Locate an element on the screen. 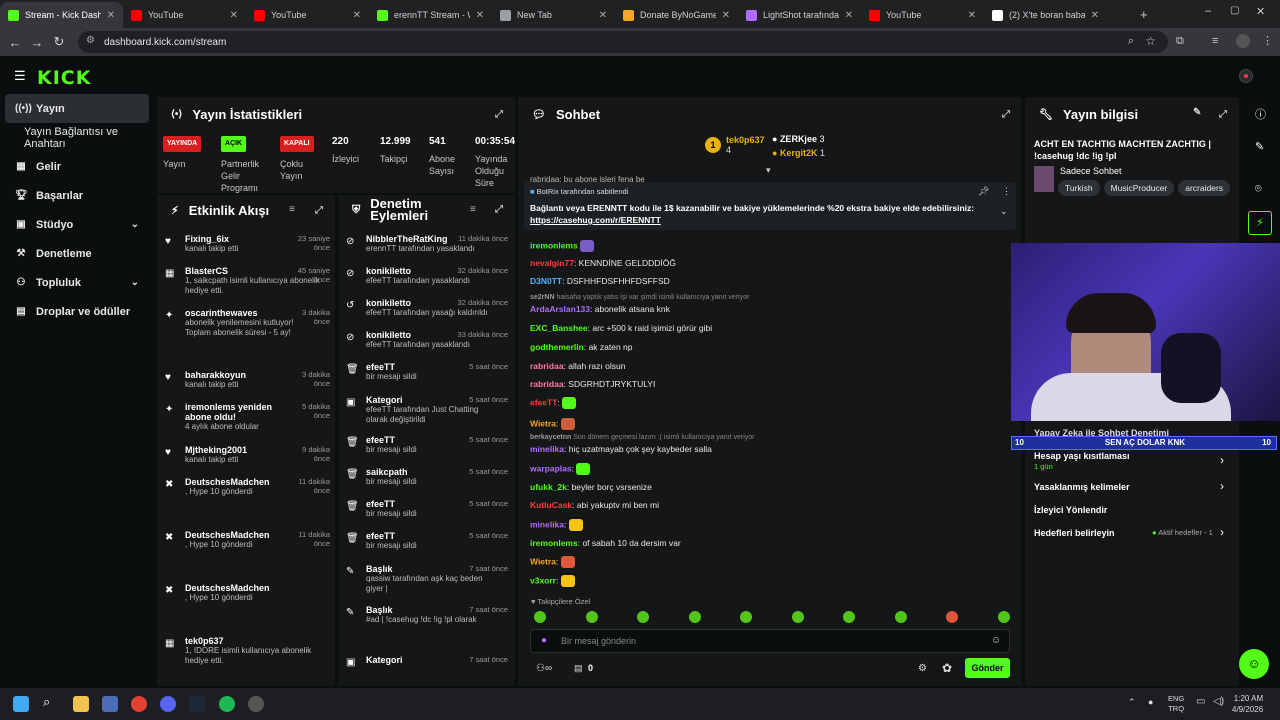 This screenshot has height=720, width=1280. chat-username: v3xorr is located at coordinates (543, 580).